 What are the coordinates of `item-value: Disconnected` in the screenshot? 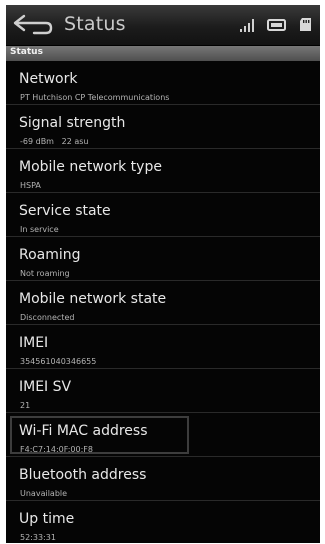 It's located at (47, 317).